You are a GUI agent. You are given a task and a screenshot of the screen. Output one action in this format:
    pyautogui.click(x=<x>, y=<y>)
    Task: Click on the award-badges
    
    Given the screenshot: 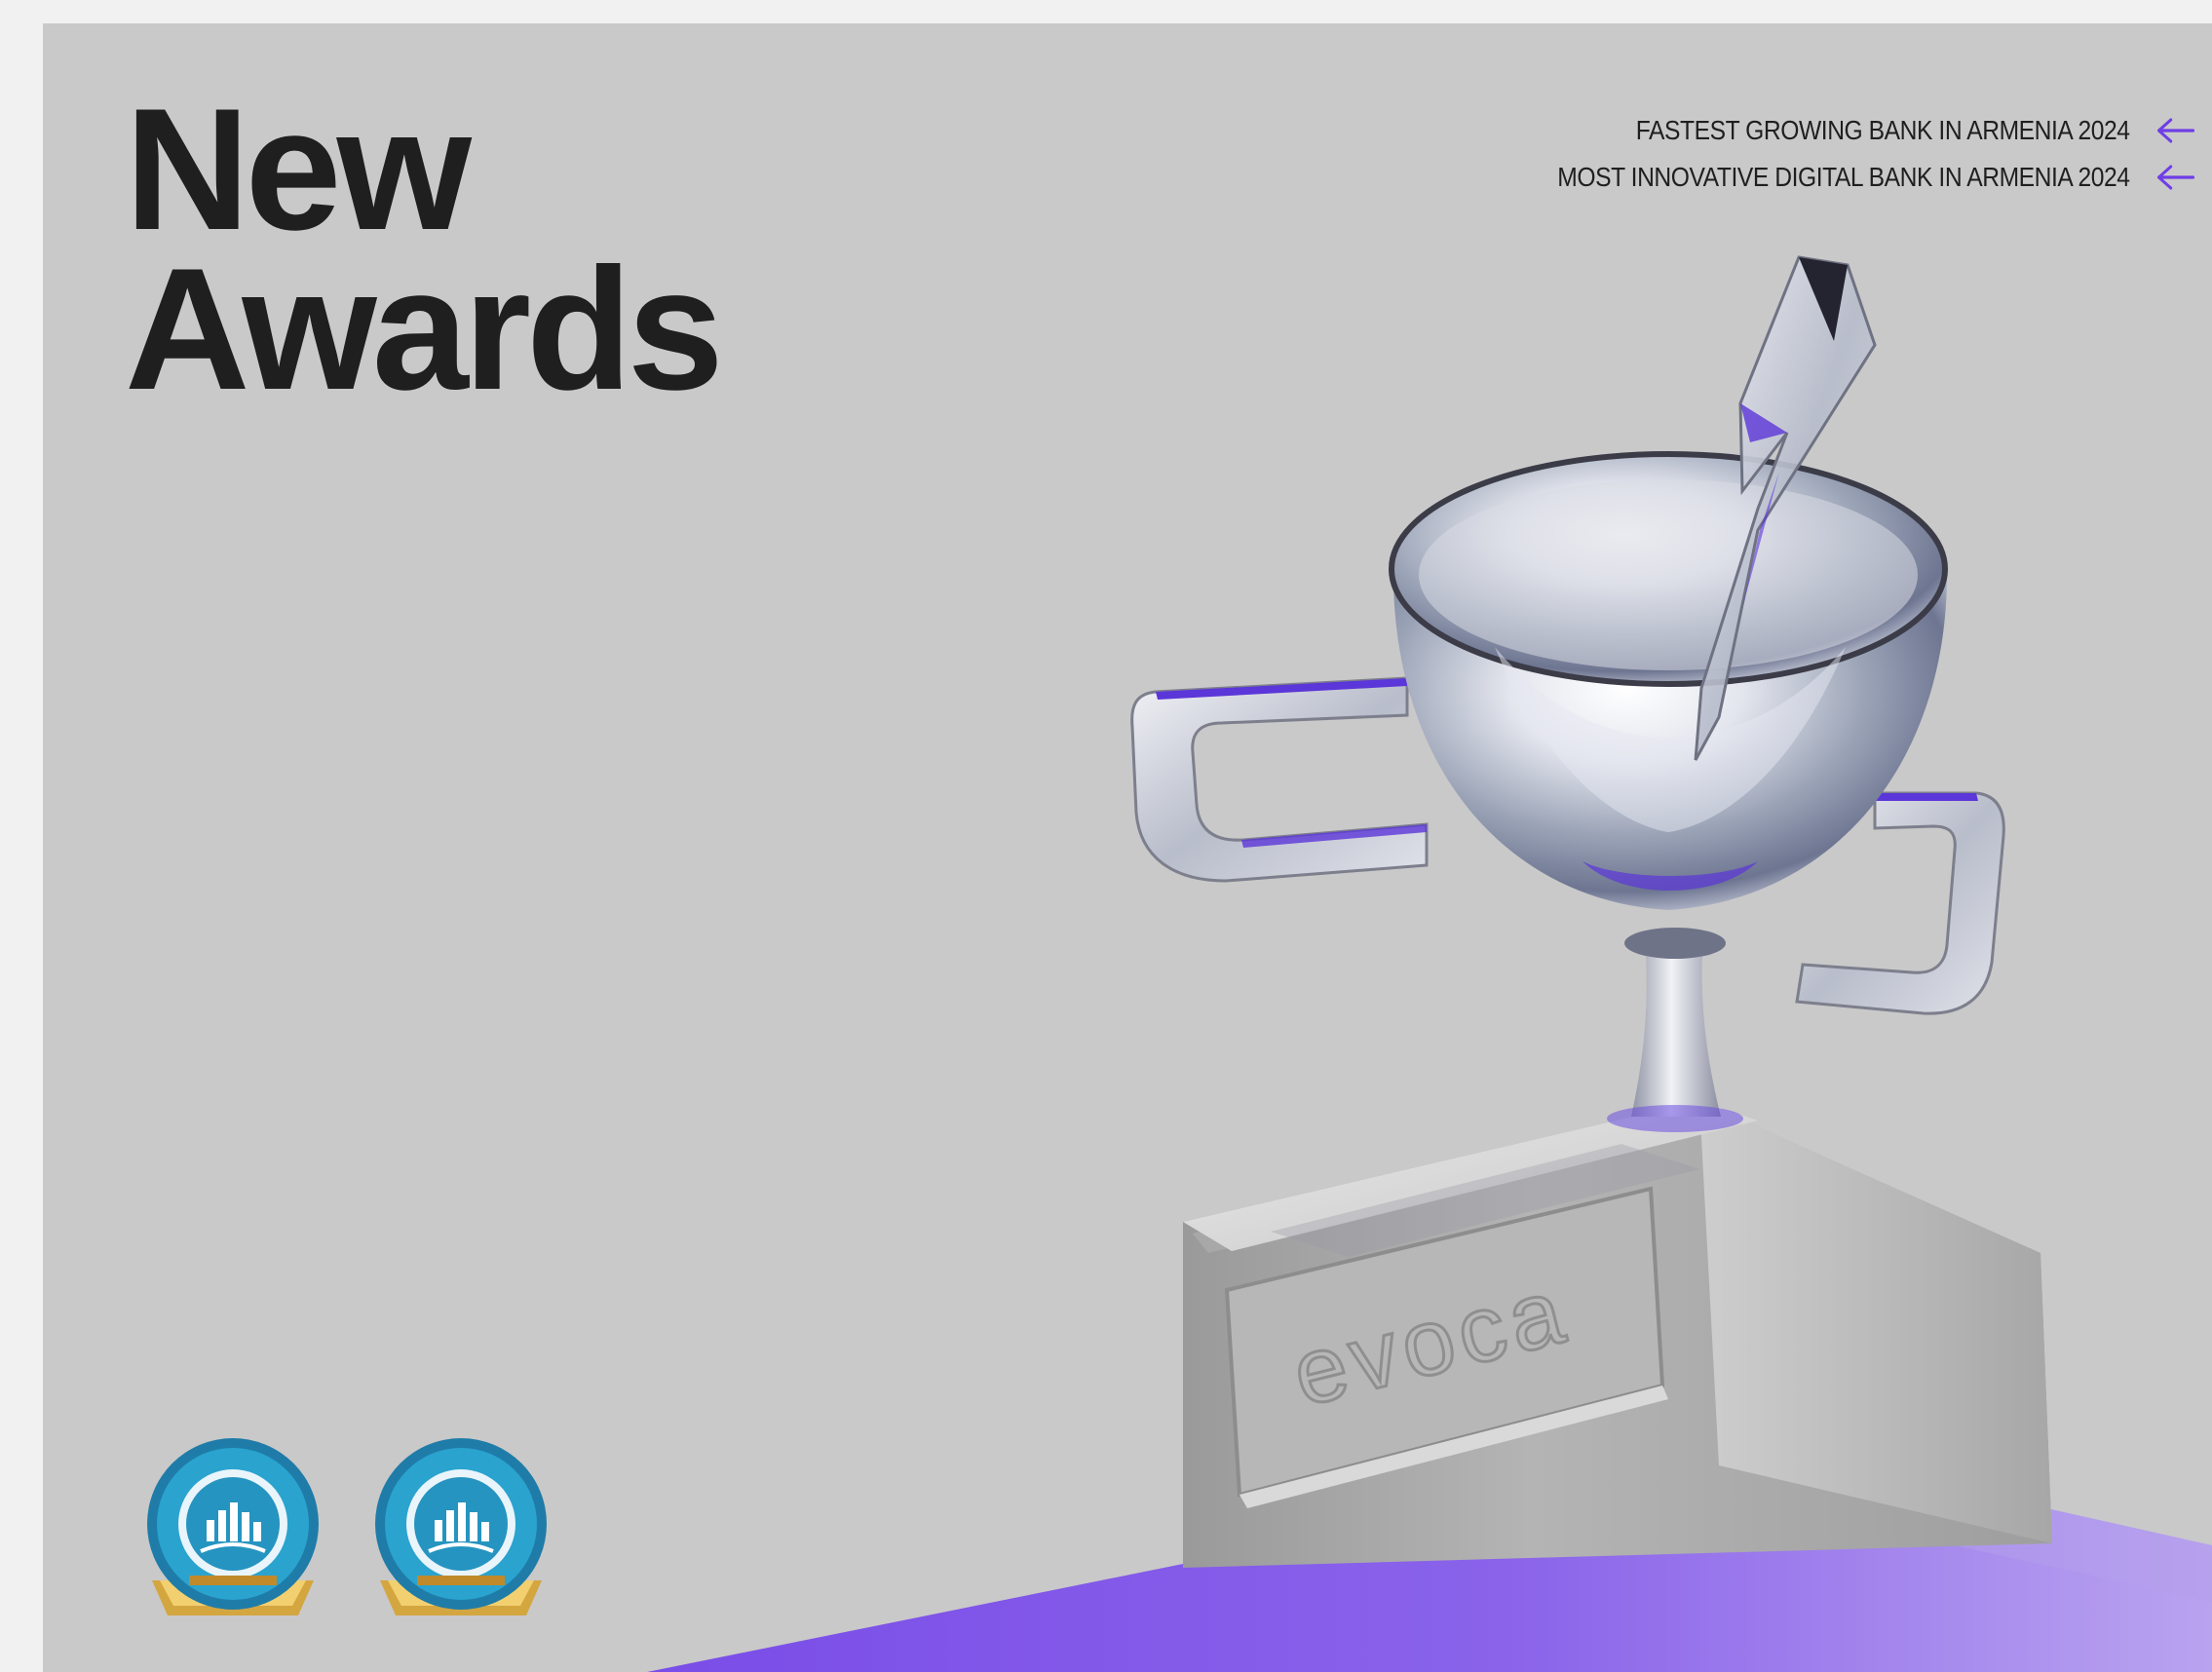 What is the action you would take?
    pyautogui.click(x=347, y=1531)
    